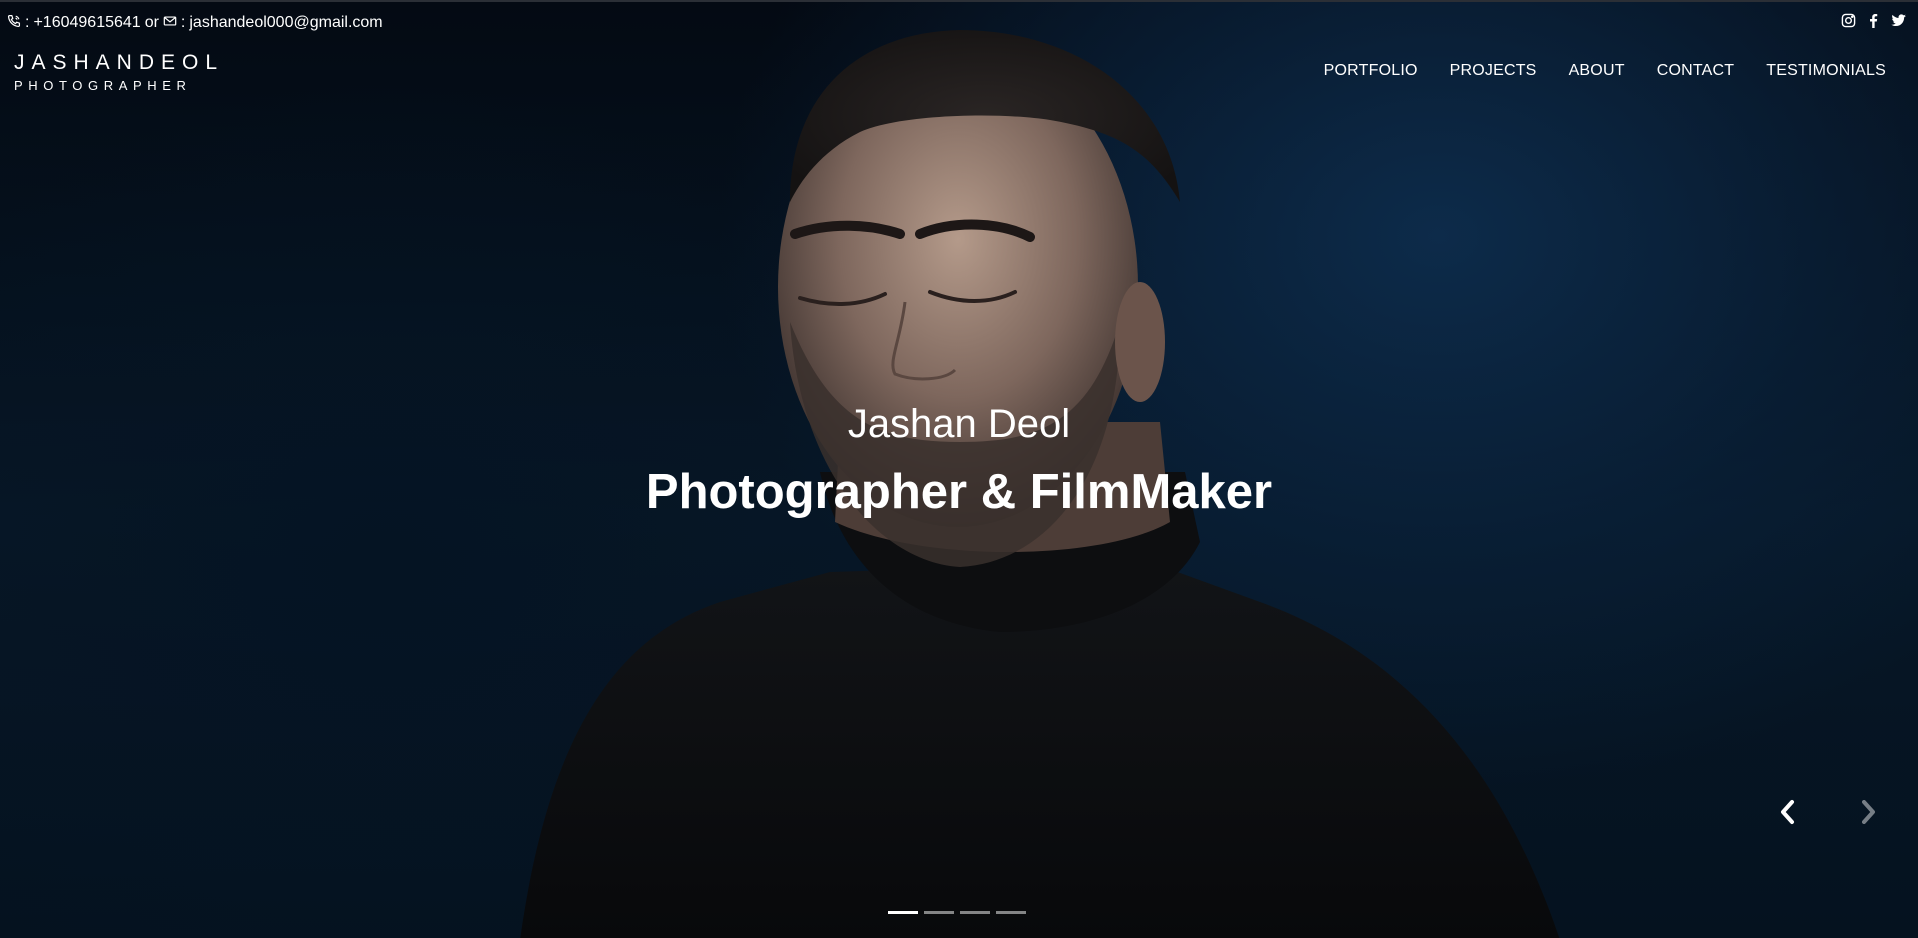 The width and height of the screenshot is (1918, 938). I want to click on instagram-icon, so click(1848, 23).